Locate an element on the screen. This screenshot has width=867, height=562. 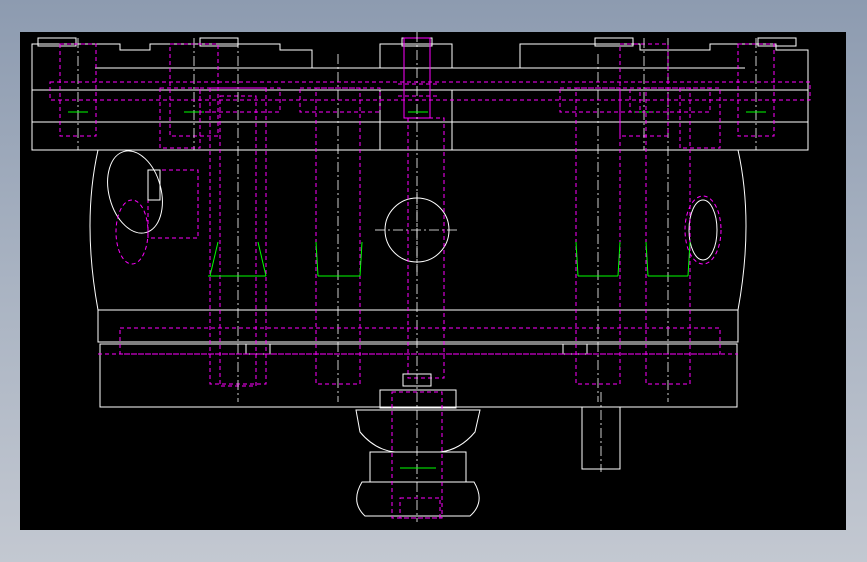
right-locating-pin is located at coordinates (601, 432).